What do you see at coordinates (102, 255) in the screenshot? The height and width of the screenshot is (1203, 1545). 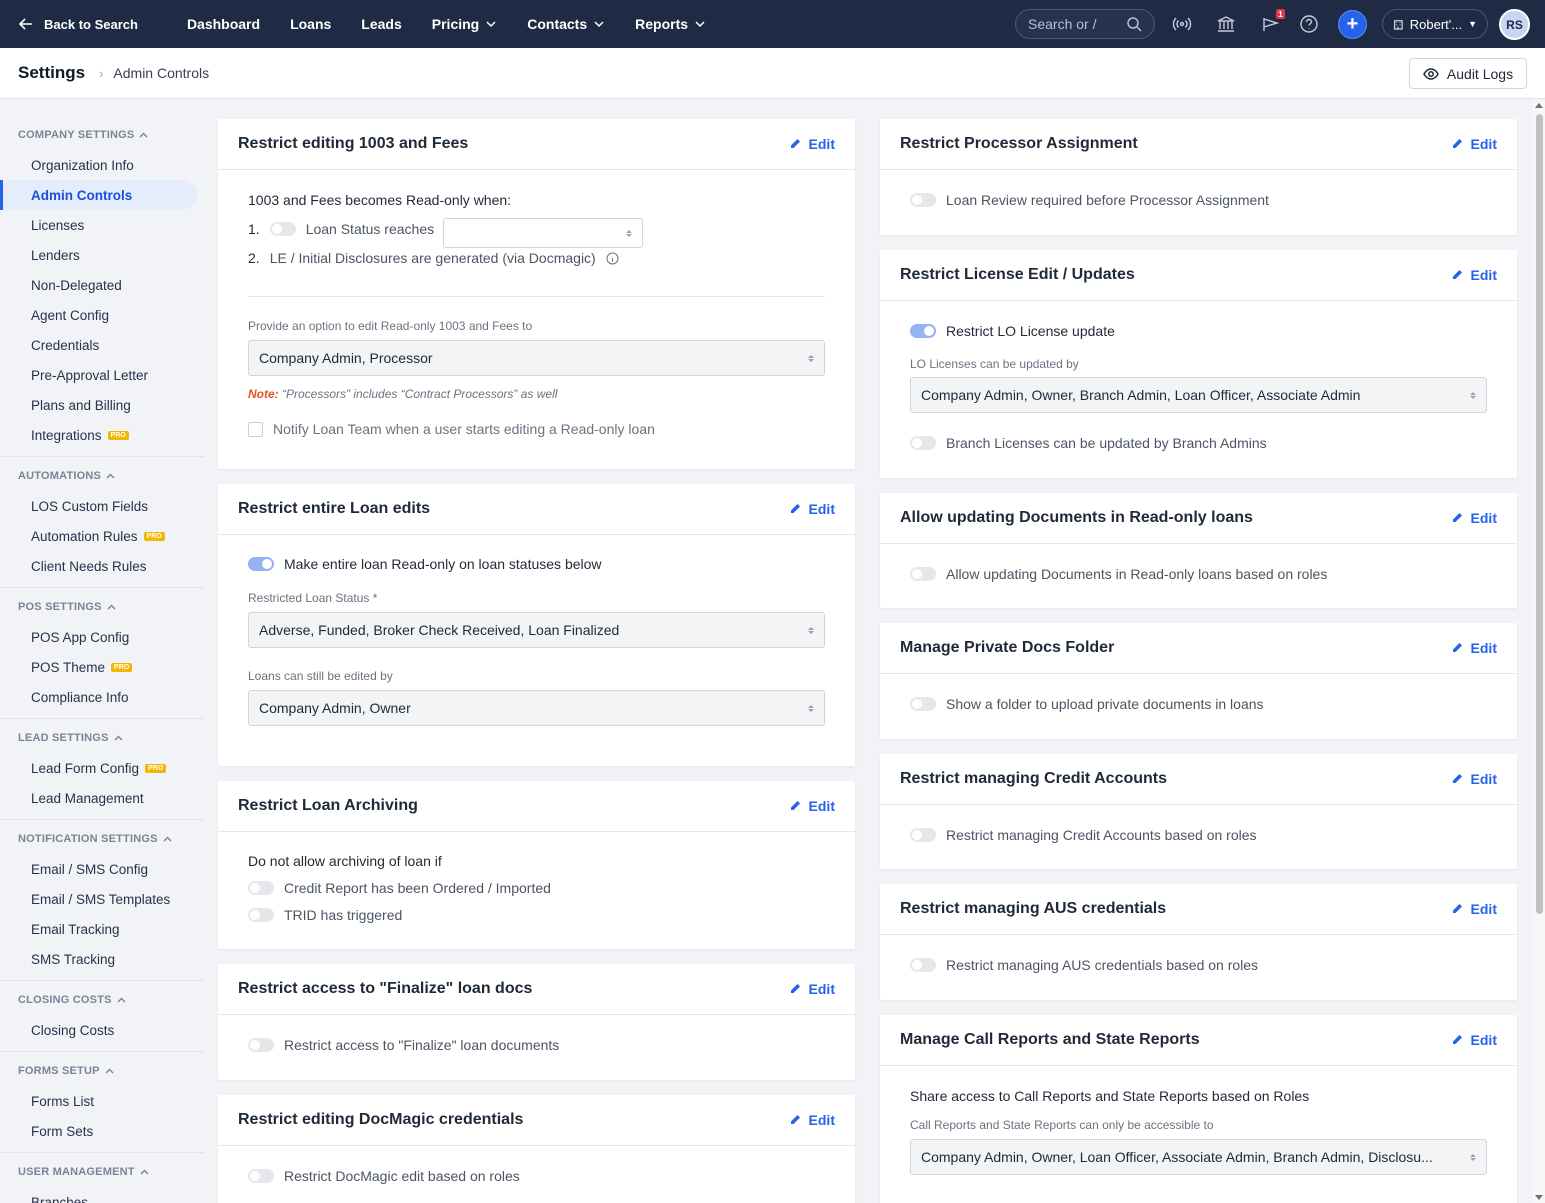 I see `sidebar-item-lenders: Lenders` at bounding box center [102, 255].